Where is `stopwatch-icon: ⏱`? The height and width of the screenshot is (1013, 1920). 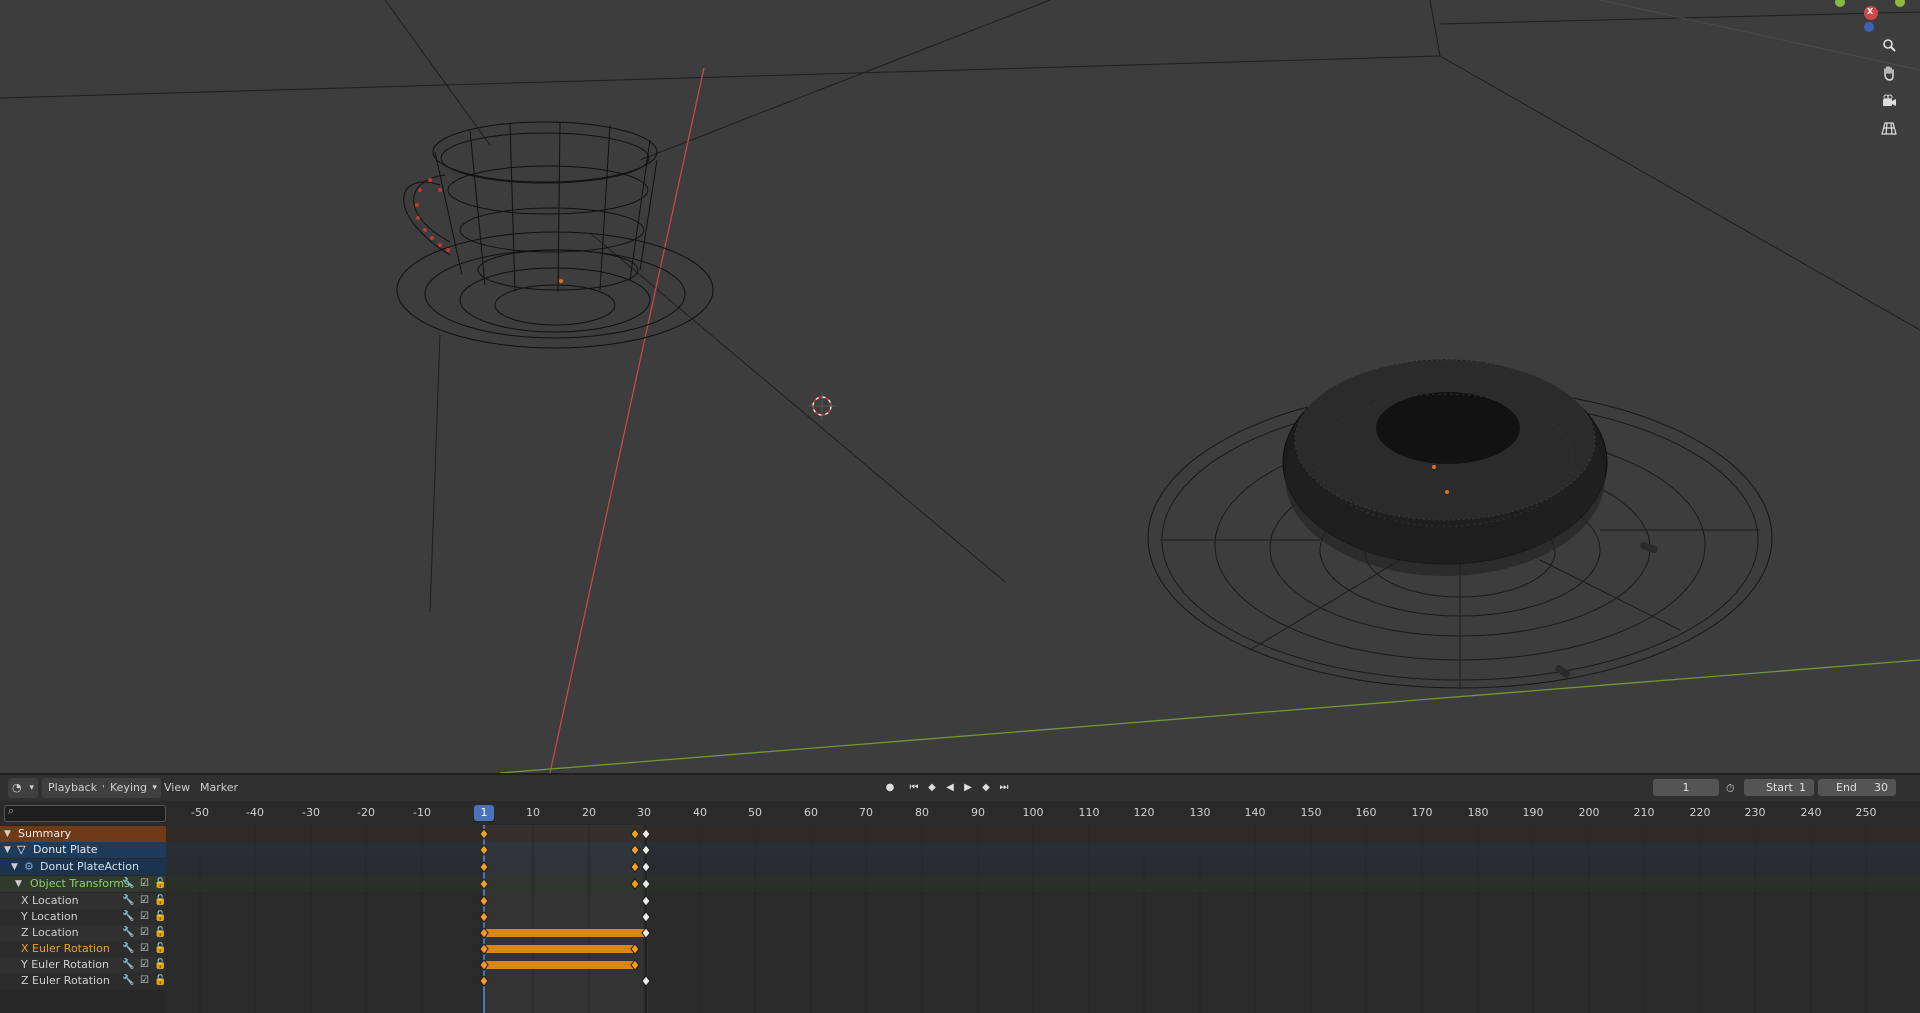
stopwatch-icon: ⏱ is located at coordinates (1730, 789).